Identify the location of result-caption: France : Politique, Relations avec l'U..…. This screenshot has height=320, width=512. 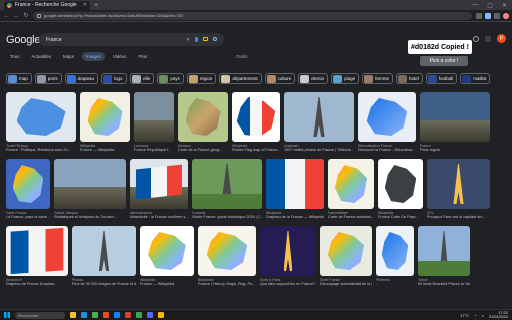
(41, 150).